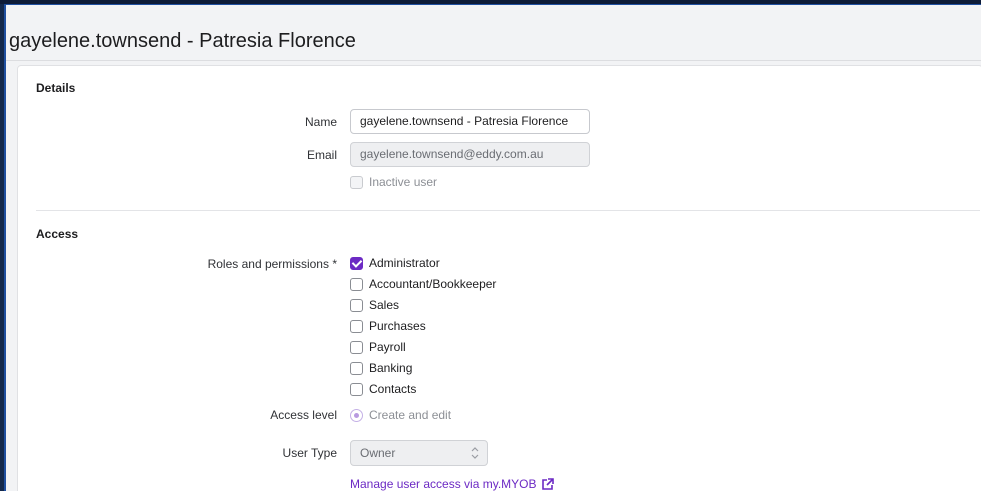 The height and width of the screenshot is (491, 981). Describe the element at coordinates (404, 263) in the screenshot. I see `role-administrator-label: Administrator` at that location.